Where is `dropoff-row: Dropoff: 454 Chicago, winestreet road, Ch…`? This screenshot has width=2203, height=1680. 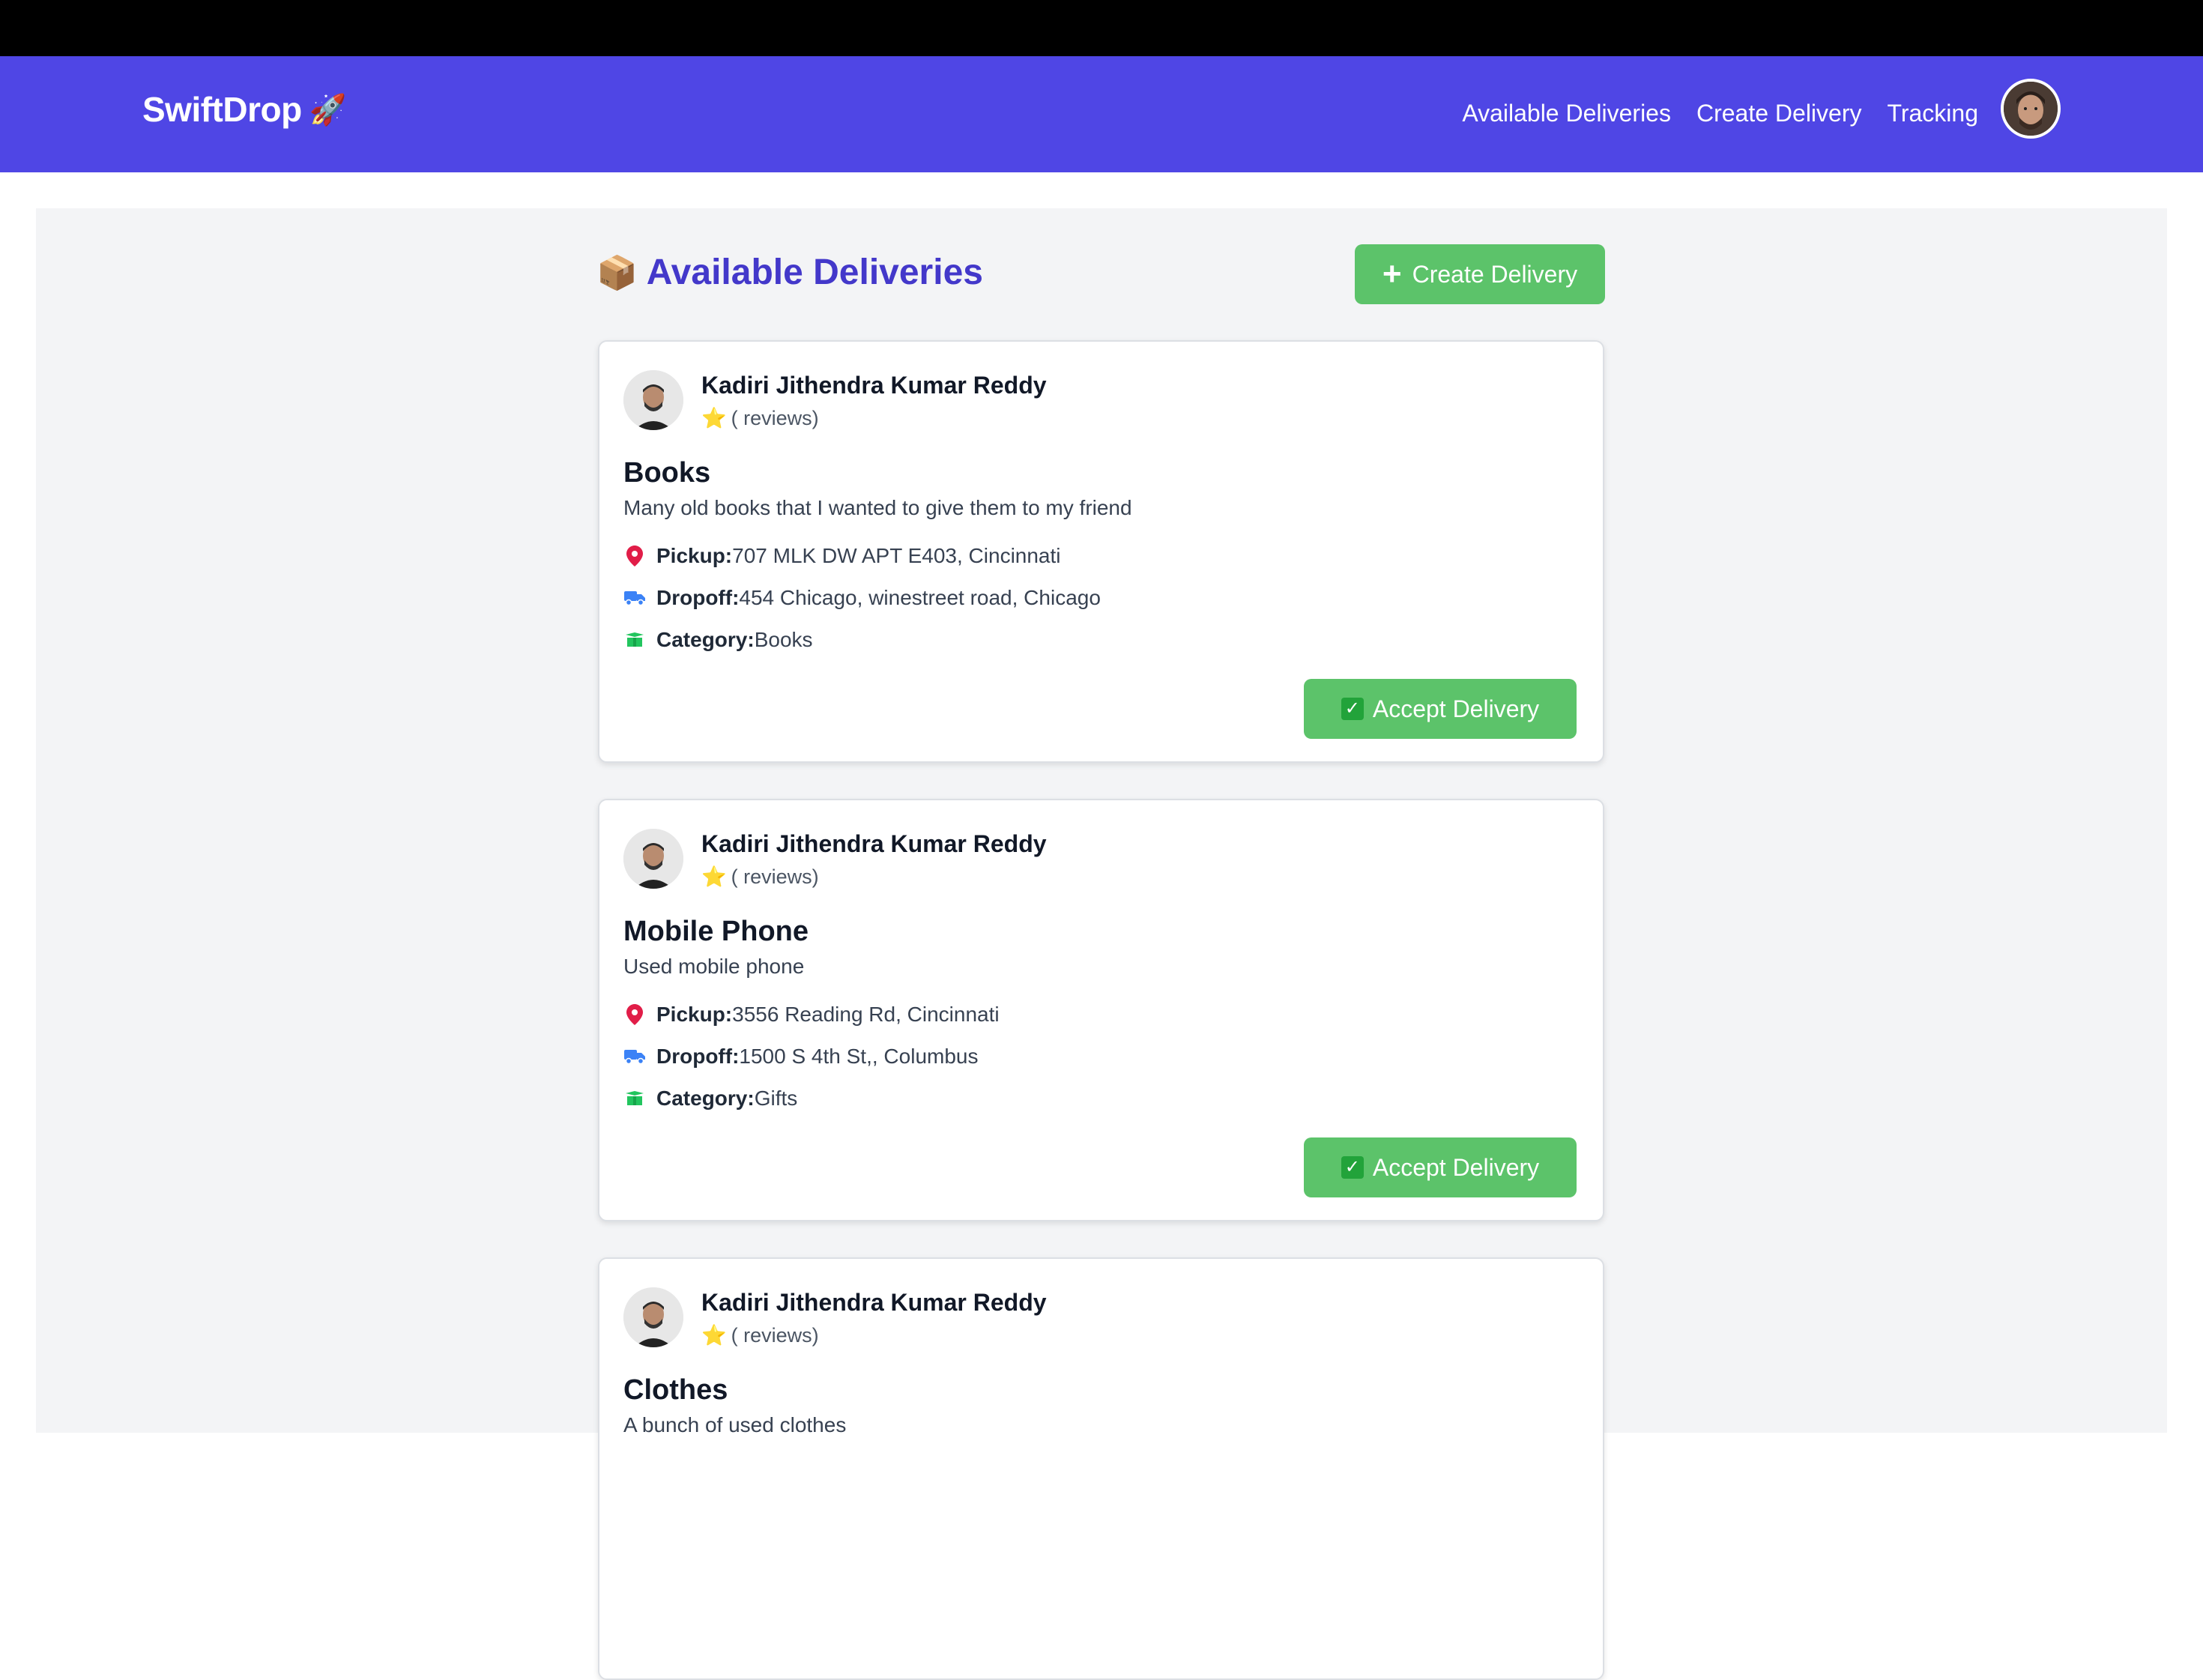
dropoff-row: Dropoff: 454 Chicago, winestreet road, Ch… is located at coordinates (862, 598).